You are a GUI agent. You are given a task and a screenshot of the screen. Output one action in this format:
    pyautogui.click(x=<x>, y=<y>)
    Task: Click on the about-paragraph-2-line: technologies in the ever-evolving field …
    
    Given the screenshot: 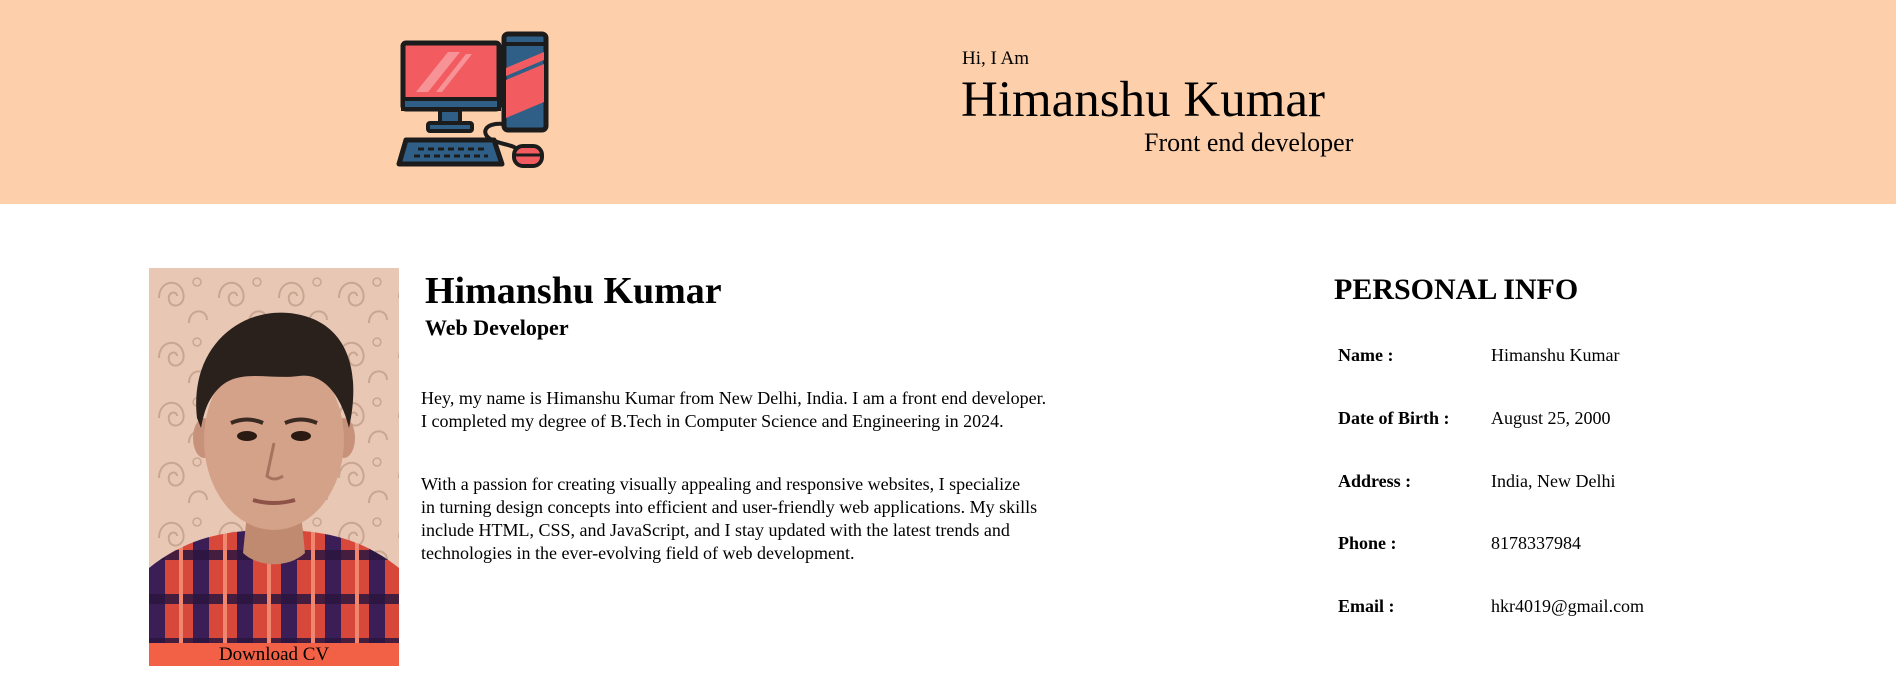 What is the action you would take?
    pyautogui.click(x=638, y=553)
    